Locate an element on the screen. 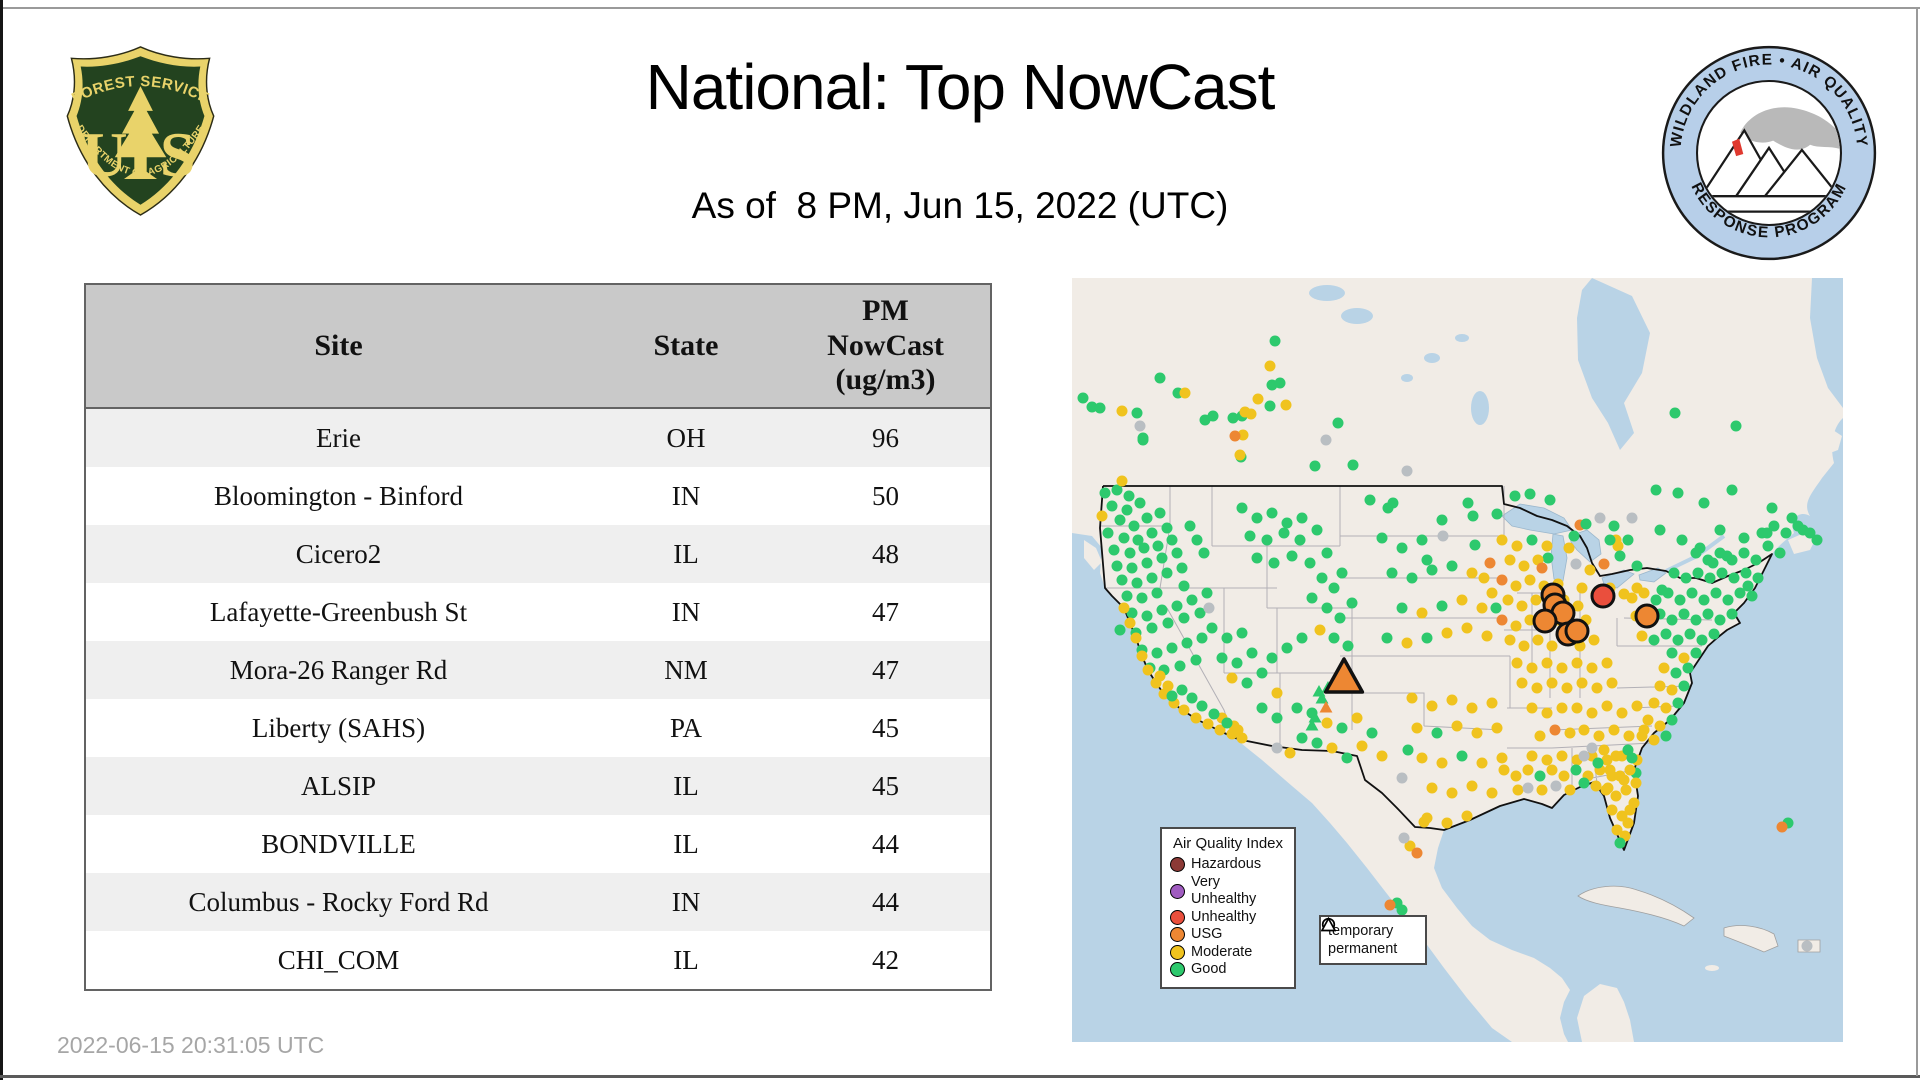  aqi-legend-label: USG is located at coordinates (1207, 934).